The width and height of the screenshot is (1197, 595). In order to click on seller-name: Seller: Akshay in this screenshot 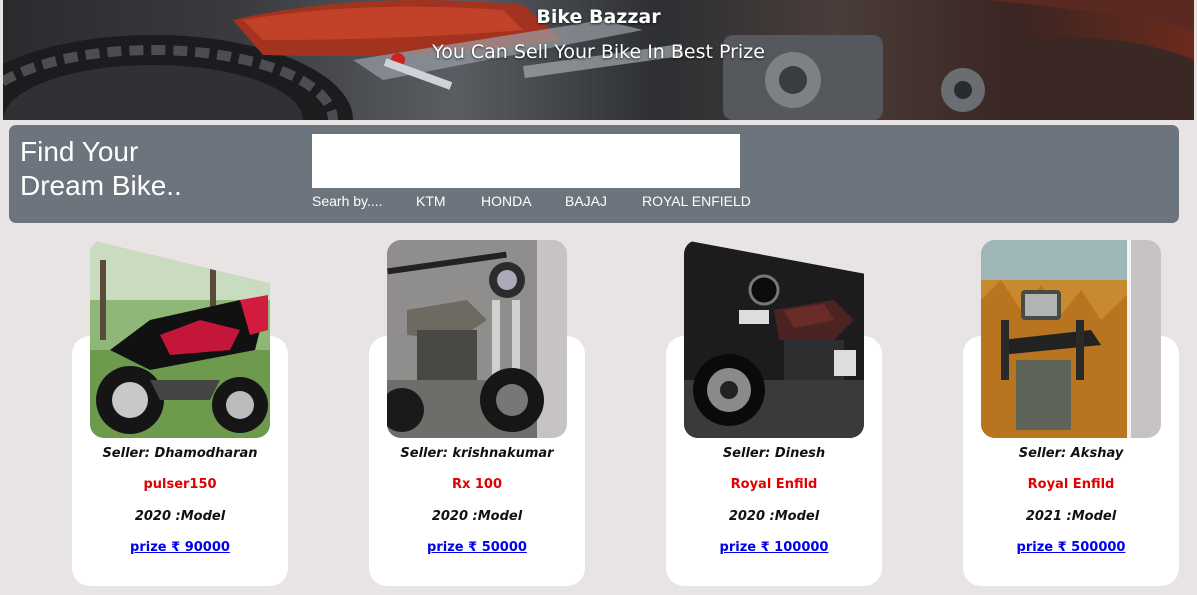, I will do `click(1071, 453)`.